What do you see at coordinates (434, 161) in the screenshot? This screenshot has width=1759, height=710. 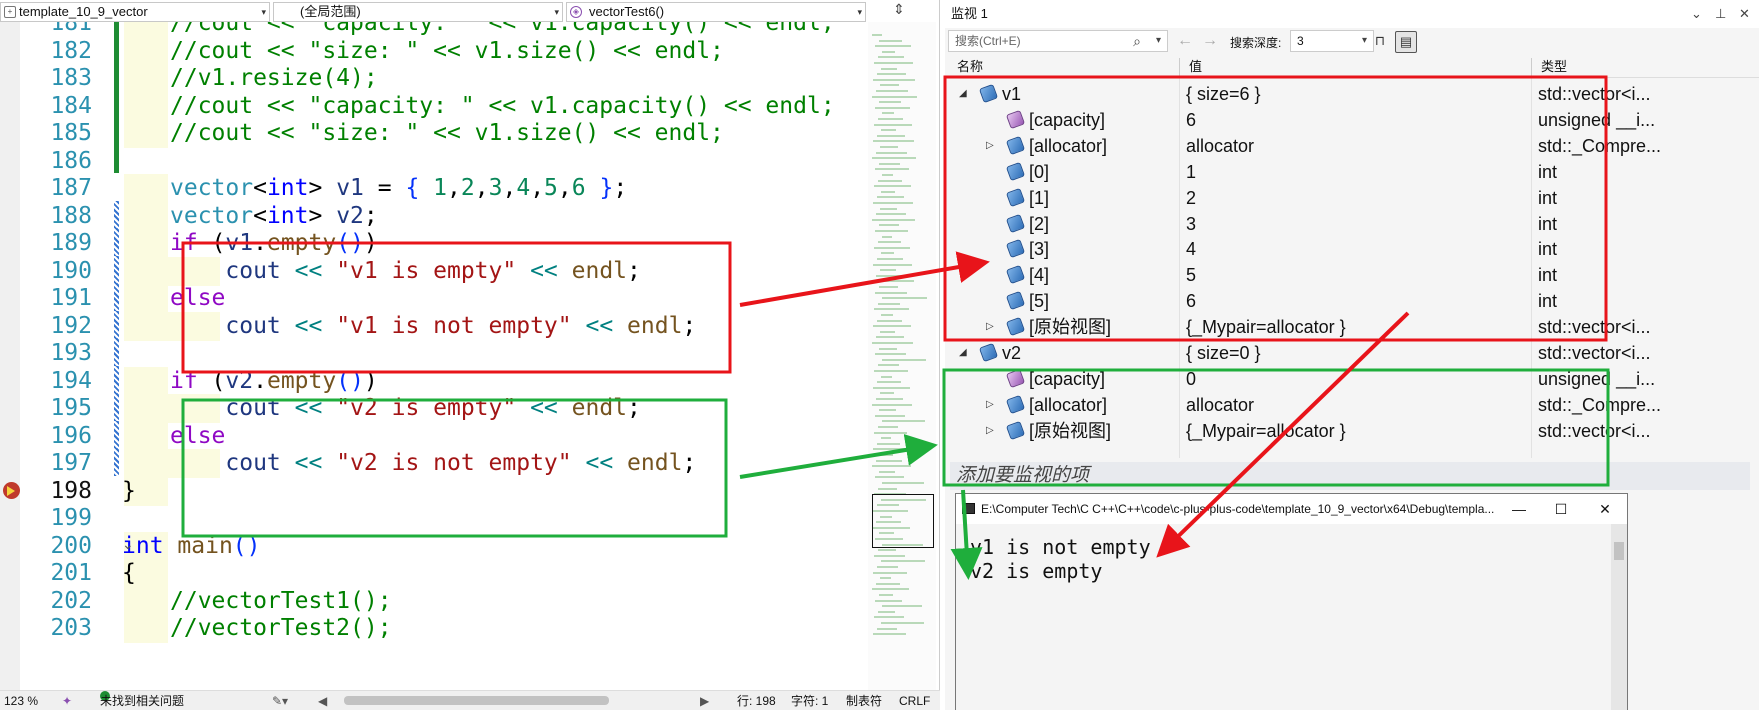 I see `code-line: 186` at bounding box center [434, 161].